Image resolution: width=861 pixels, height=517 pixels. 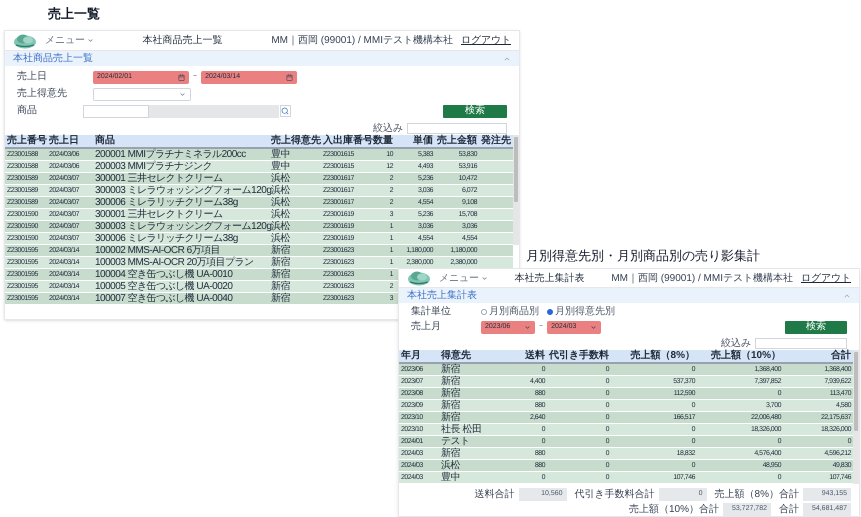 What do you see at coordinates (415, 141) in the screenshot?
I see `column-header: 単価` at bounding box center [415, 141].